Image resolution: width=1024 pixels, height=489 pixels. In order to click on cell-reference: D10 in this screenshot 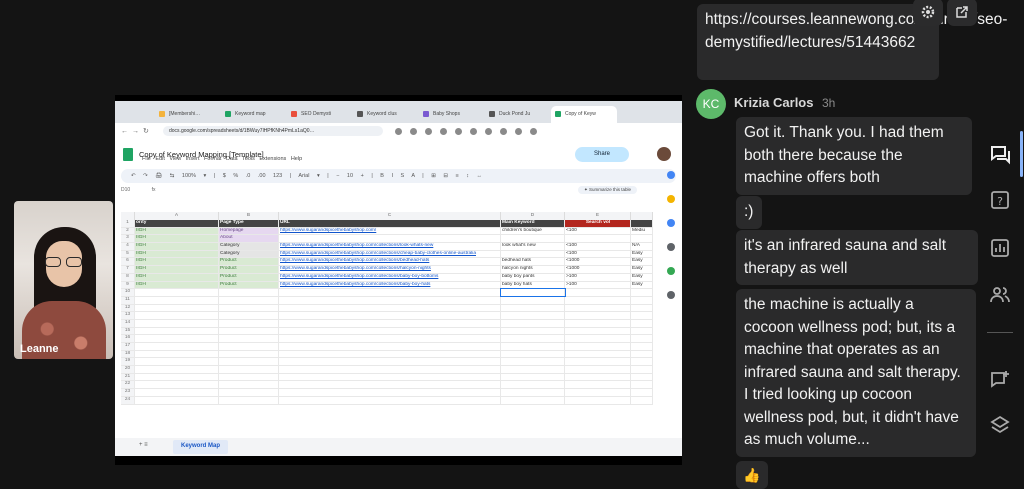, I will do `click(125, 190)`.